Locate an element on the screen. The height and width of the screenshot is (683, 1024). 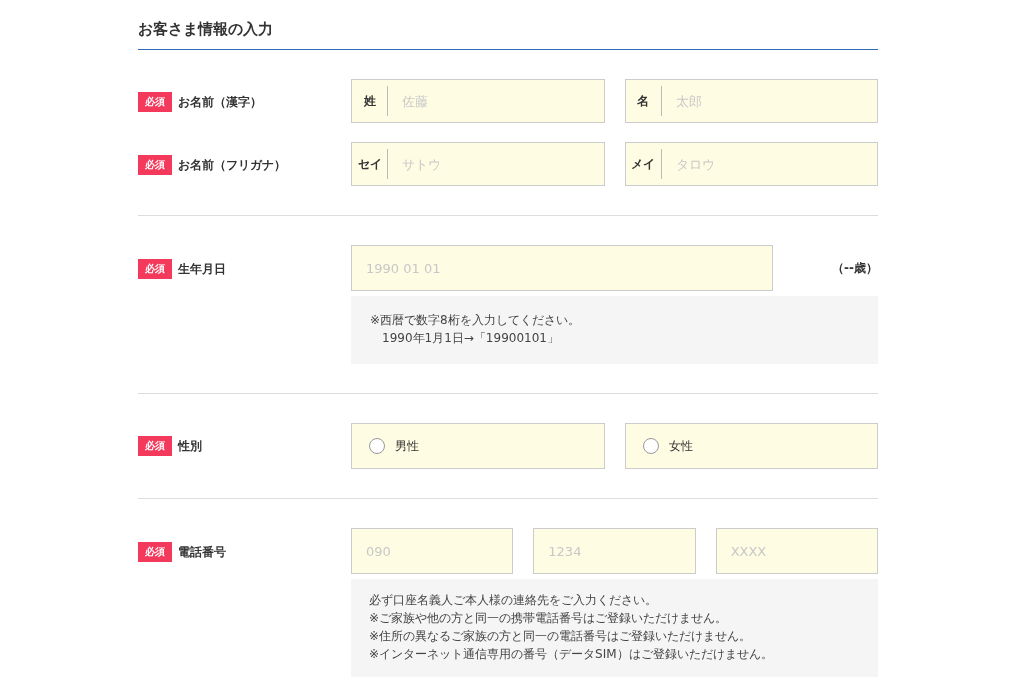
age-text: （--歳） is located at coordinates (854, 268).